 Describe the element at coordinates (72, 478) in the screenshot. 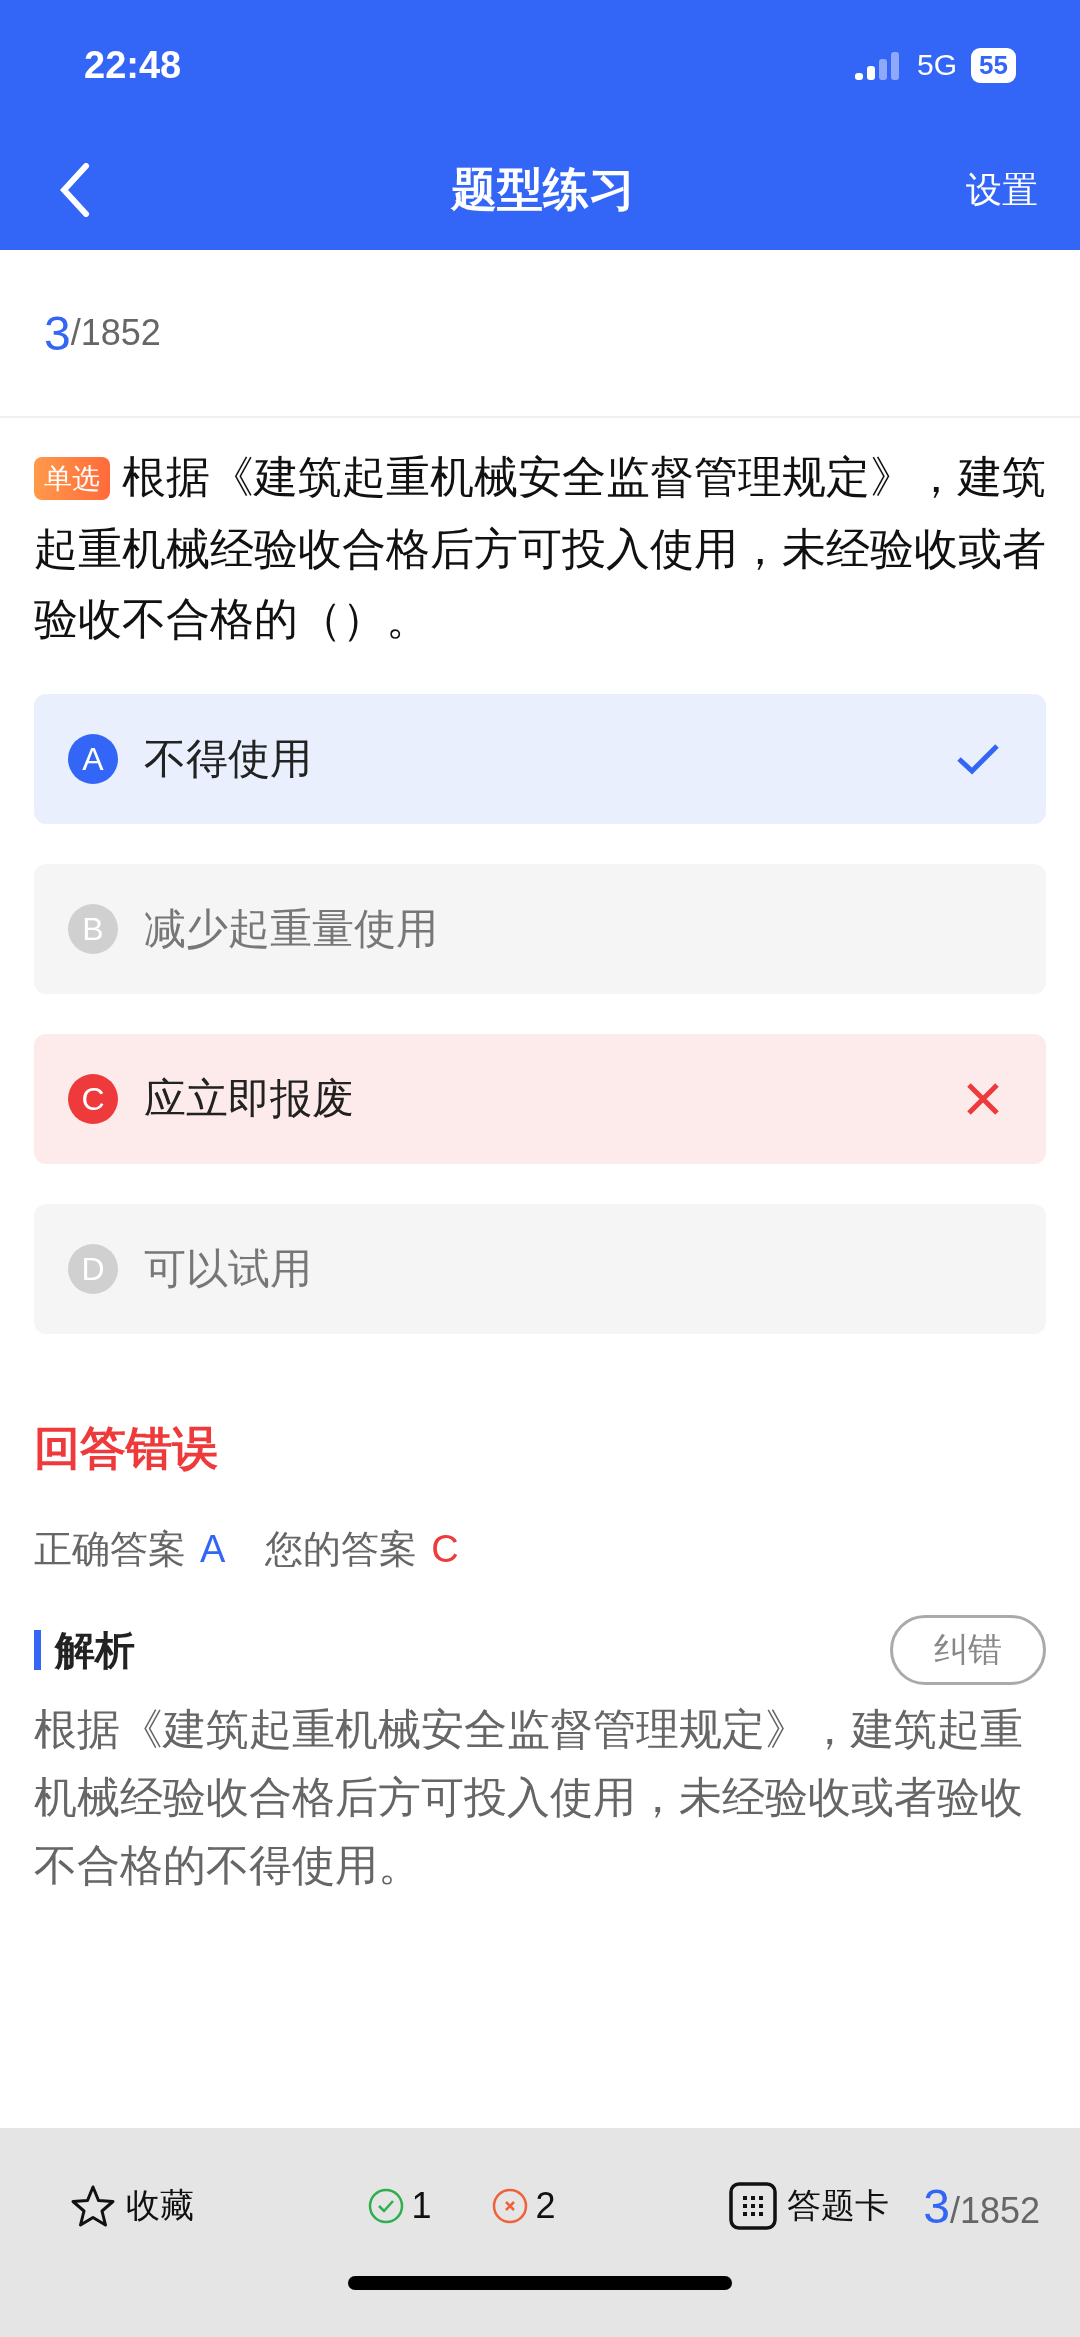

I see `question-type-tag: 单选` at that location.